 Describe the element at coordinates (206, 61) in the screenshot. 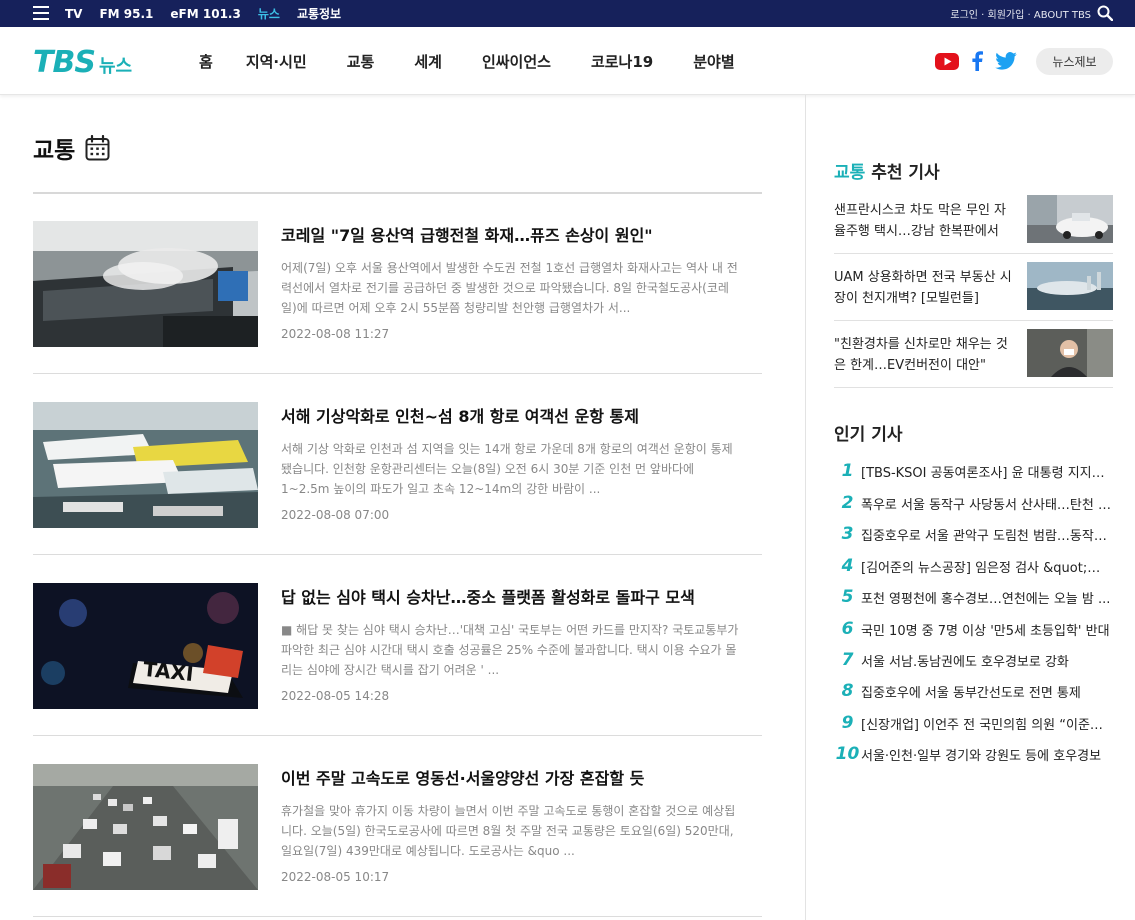

I see `nav-home: 홈` at that location.